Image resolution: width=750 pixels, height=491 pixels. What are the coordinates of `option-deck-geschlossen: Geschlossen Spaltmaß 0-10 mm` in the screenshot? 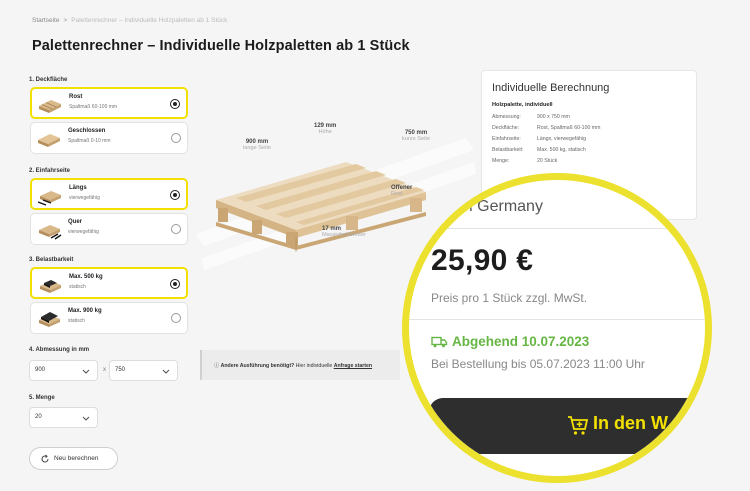 It's located at (109, 138).